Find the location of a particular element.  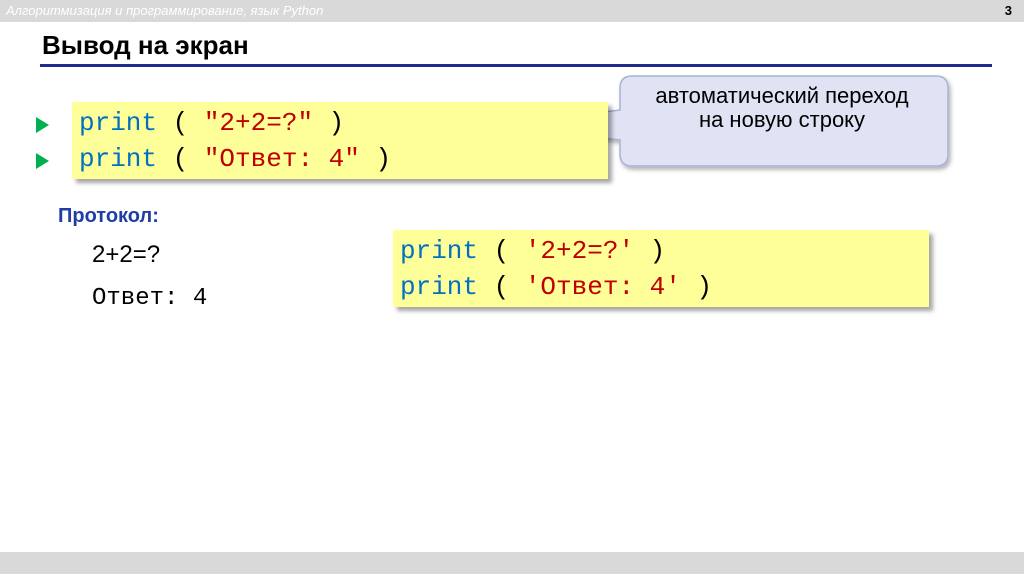

code-string: '2+2=?' is located at coordinates (579, 251).